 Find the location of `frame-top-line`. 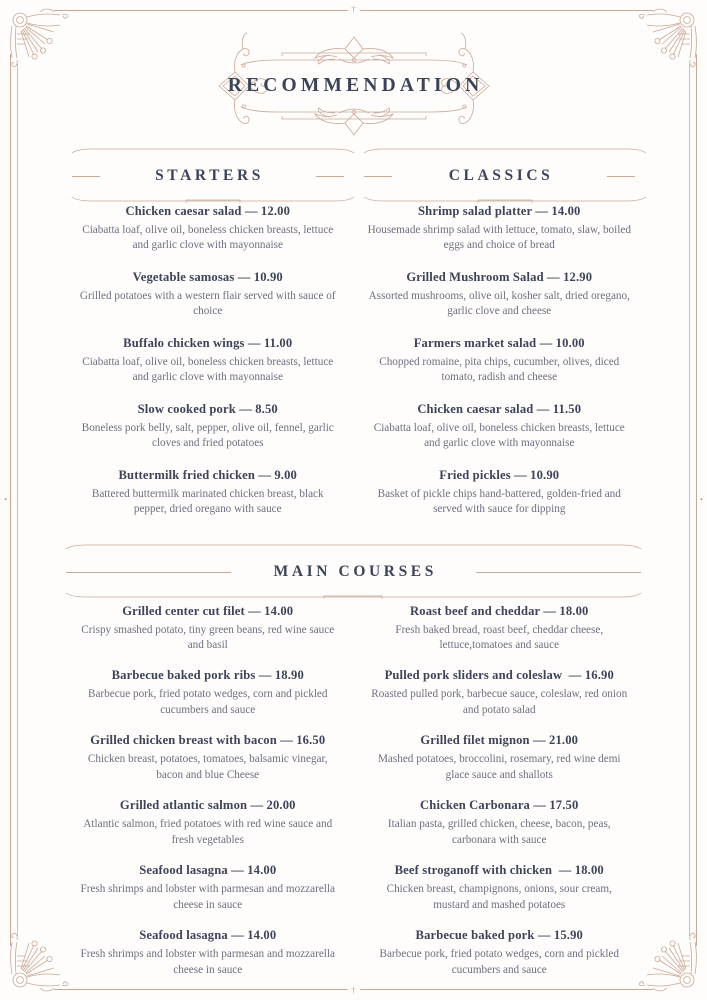

frame-top-line is located at coordinates (353, 10).